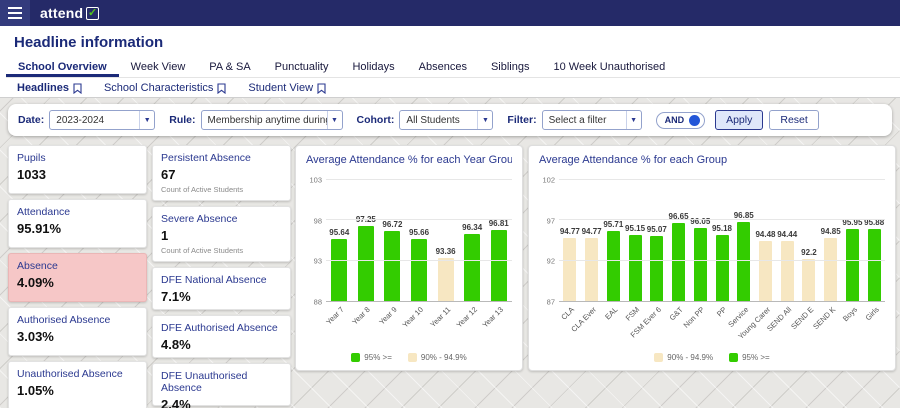  Describe the element at coordinates (102, 120) in the screenshot. I see `date-select: 2023-2024 ▼` at that location.